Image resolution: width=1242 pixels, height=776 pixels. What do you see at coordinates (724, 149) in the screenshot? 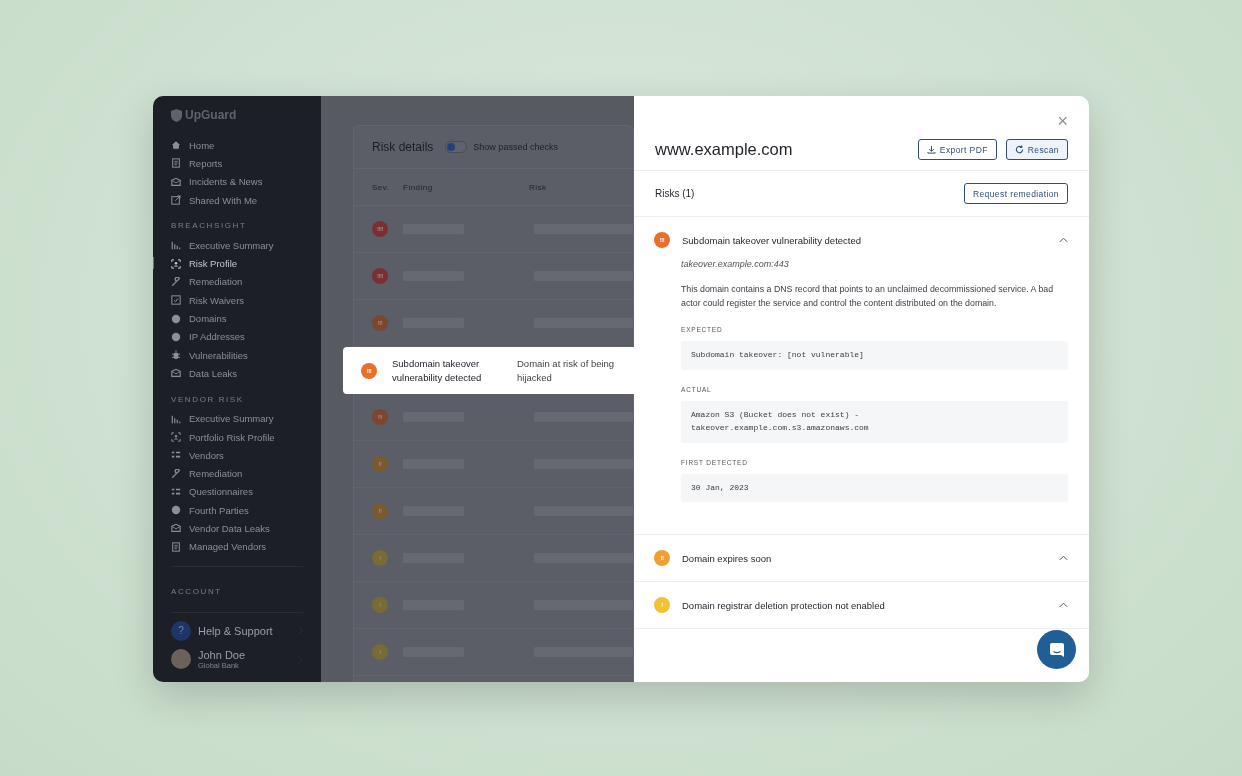
I see `domain-title: www.example.com` at bounding box center [724, 149].